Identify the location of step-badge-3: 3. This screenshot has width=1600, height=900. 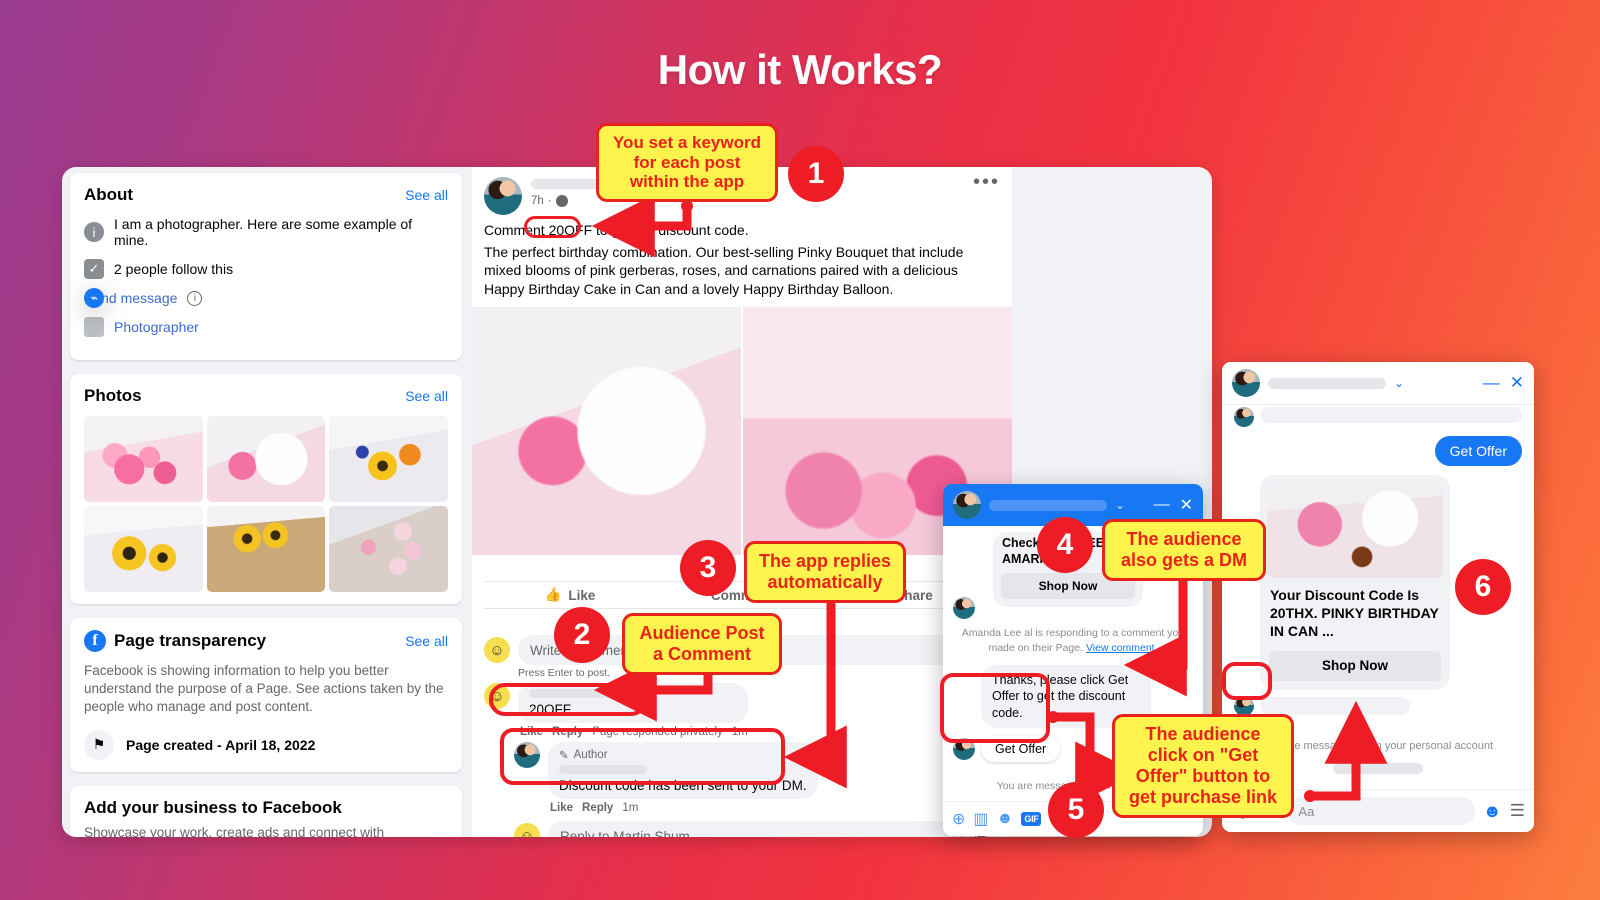
(708, 568).